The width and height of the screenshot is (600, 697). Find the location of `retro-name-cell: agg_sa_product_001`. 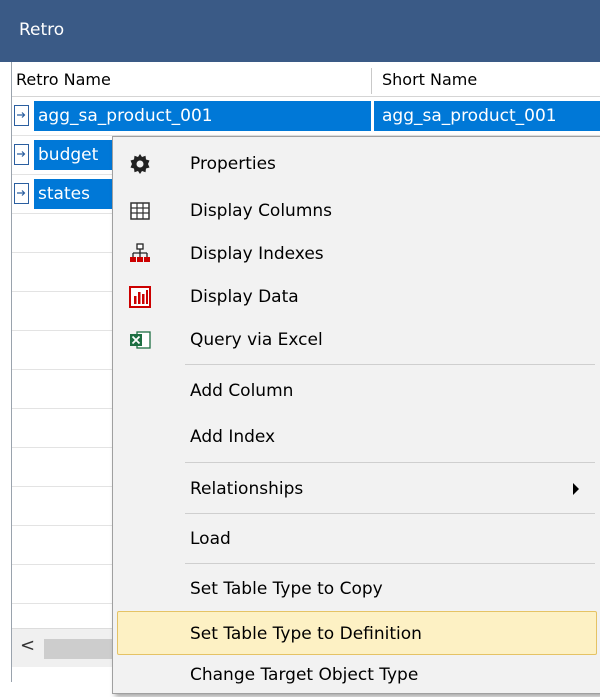

retro-name-cell: agg_sa_product_001 is located at coordinates (202, 116).